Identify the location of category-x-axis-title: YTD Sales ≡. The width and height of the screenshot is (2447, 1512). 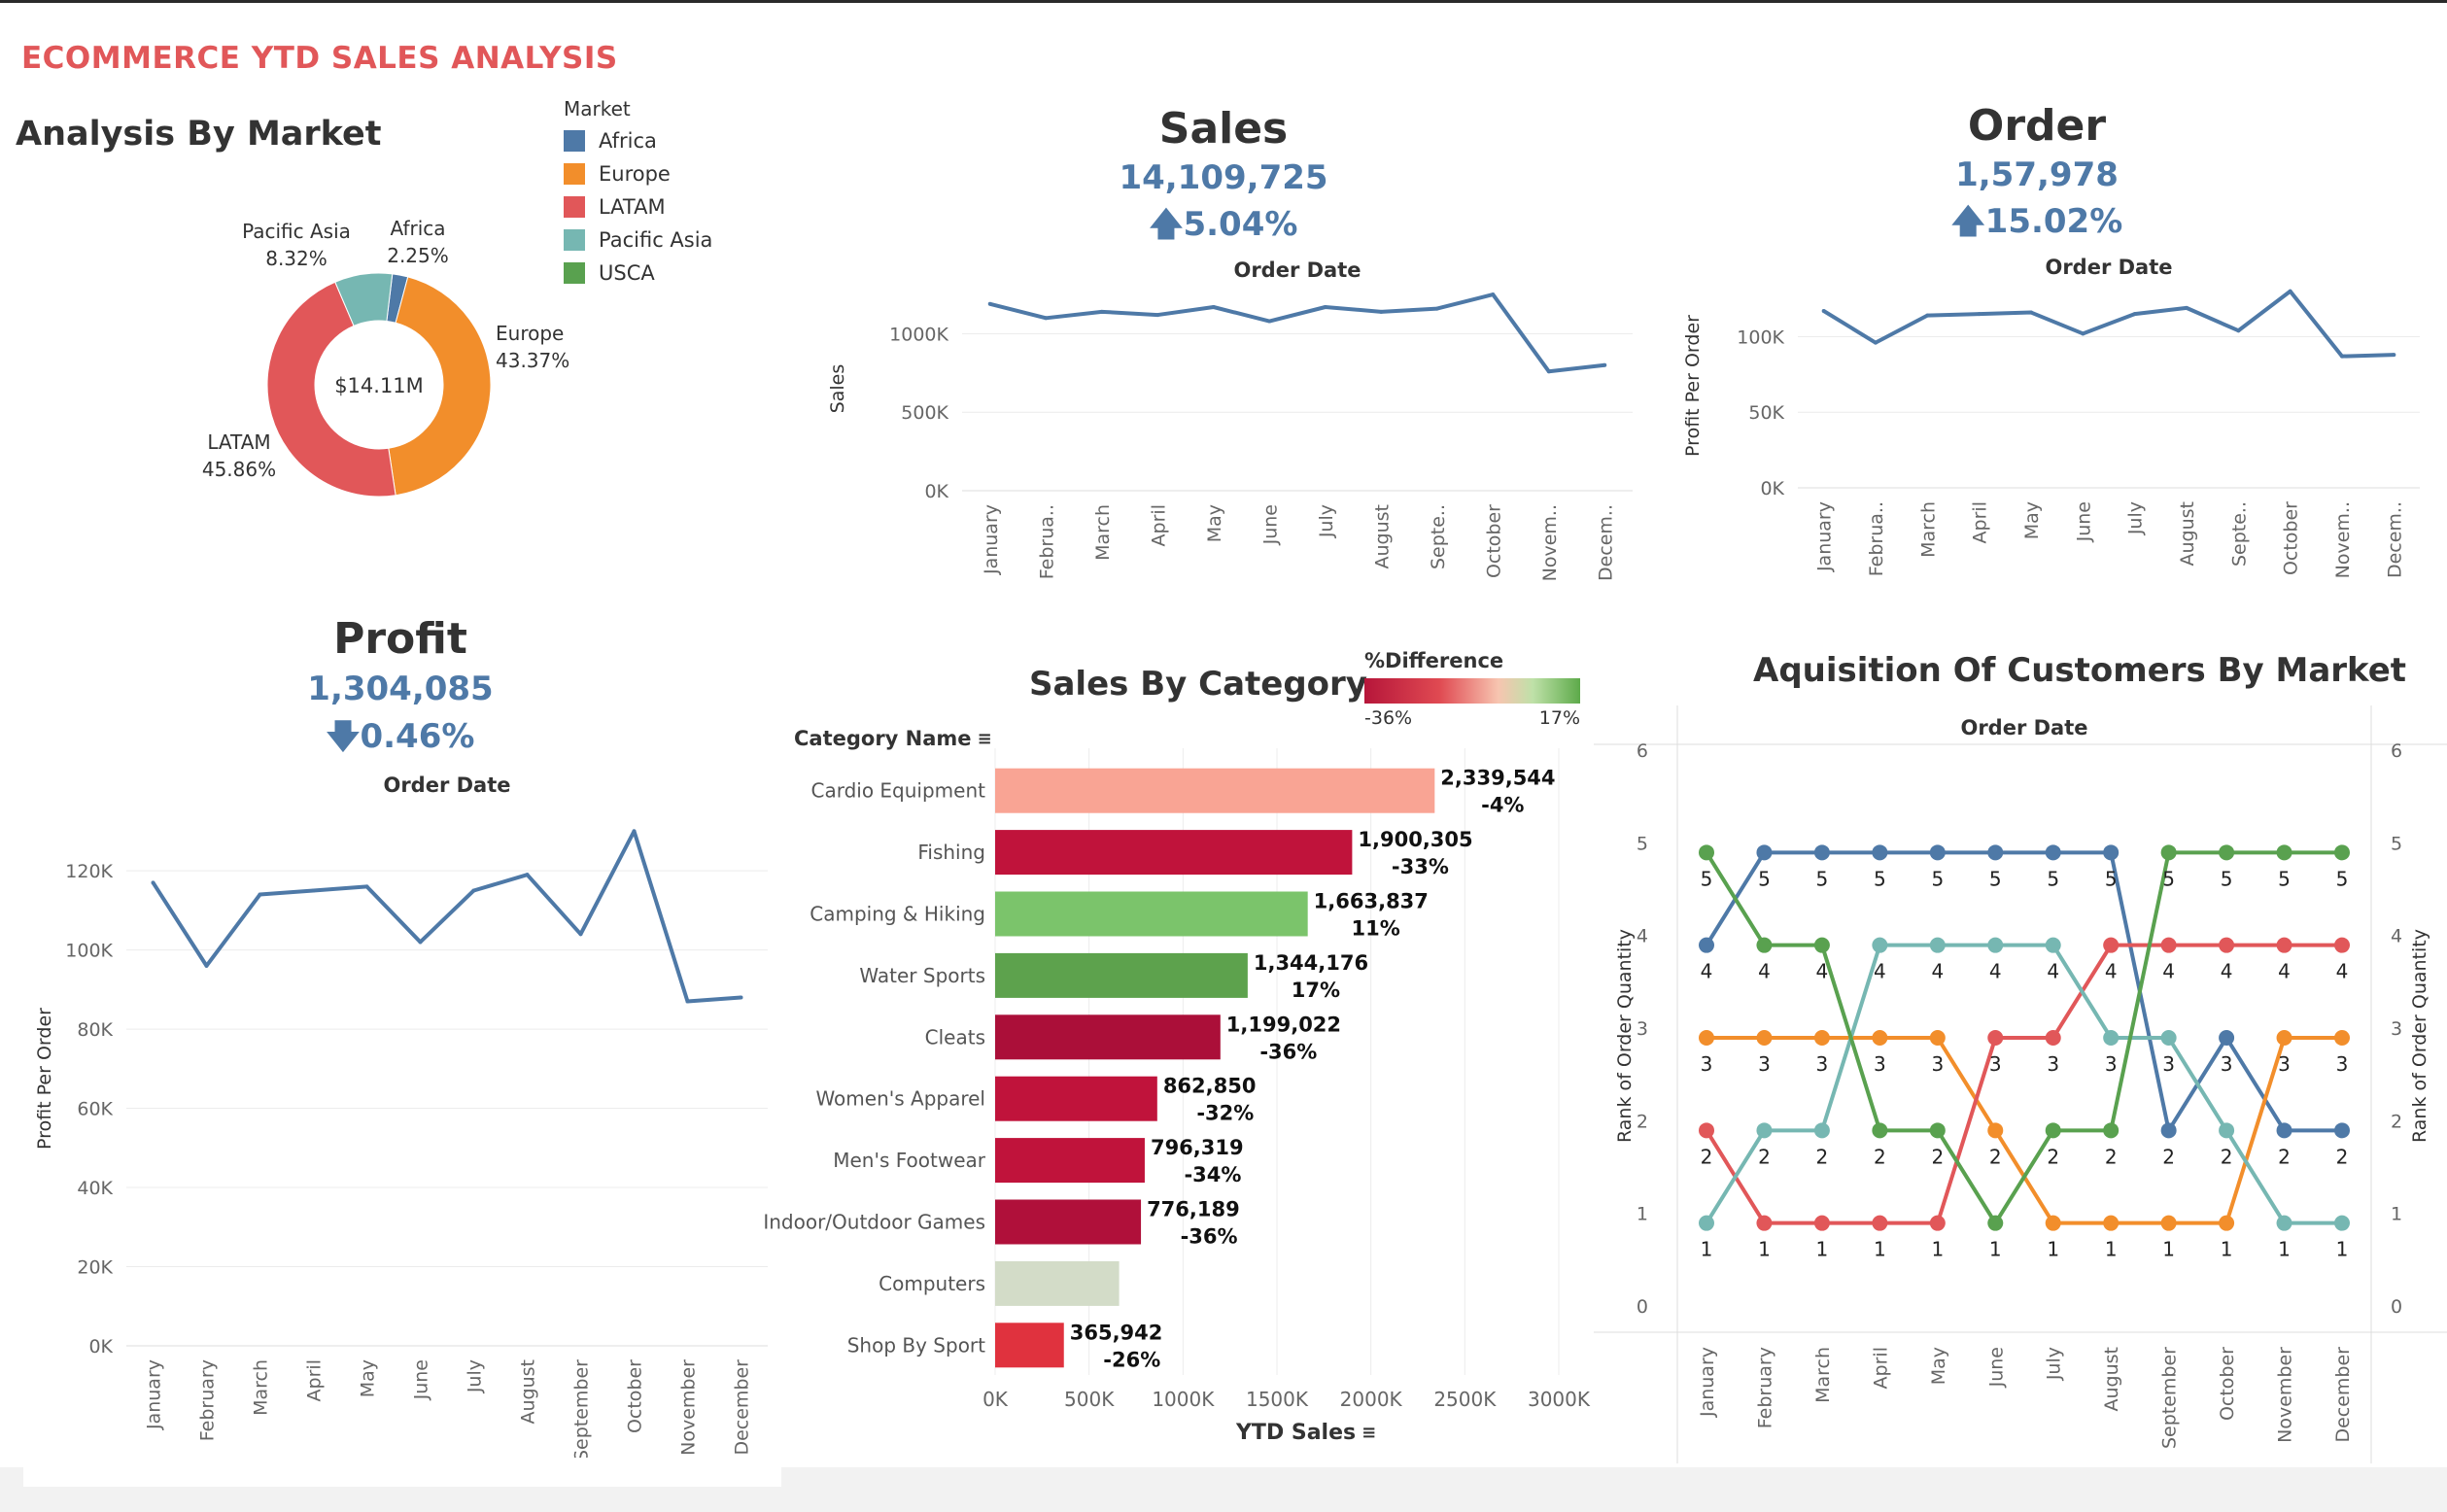
(1306, 1433).